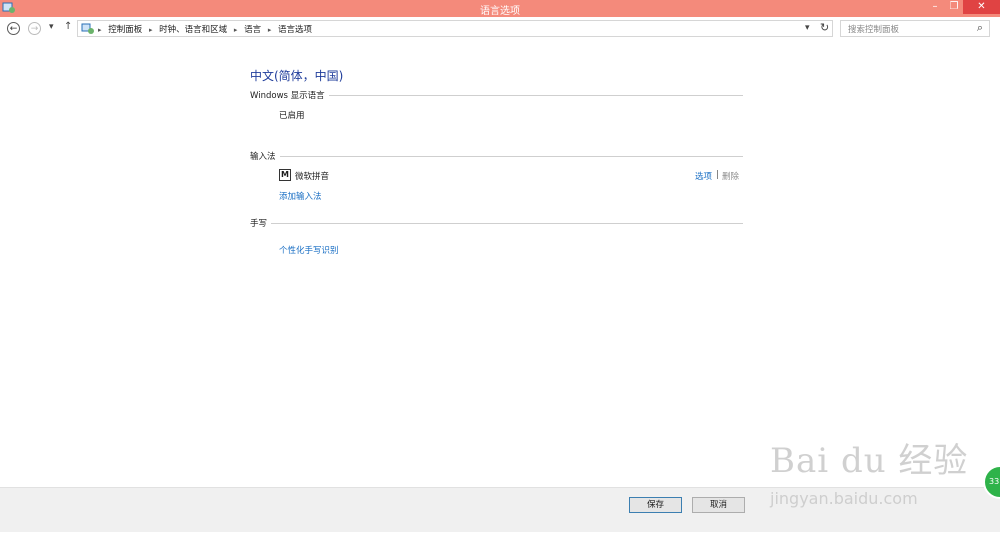 Image resolution: width=1000 pixels, height=534 pixels. Describe the element at coordinates (13, 28) in the screenshot. I see `back-button: ←` at that location.